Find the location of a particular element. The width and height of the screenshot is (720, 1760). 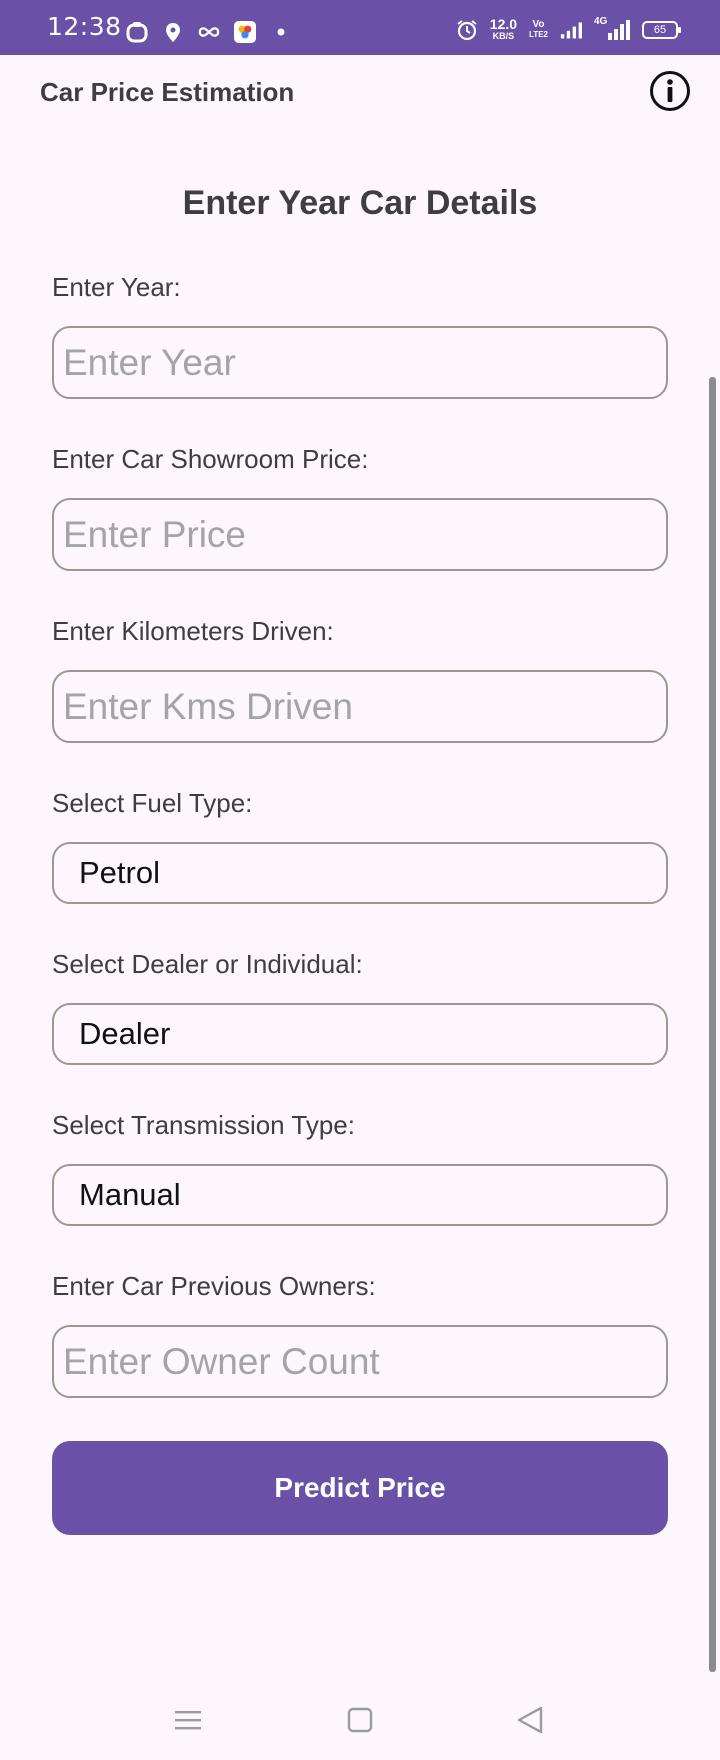

network-type: 4G is located at coordinates (601, 21).